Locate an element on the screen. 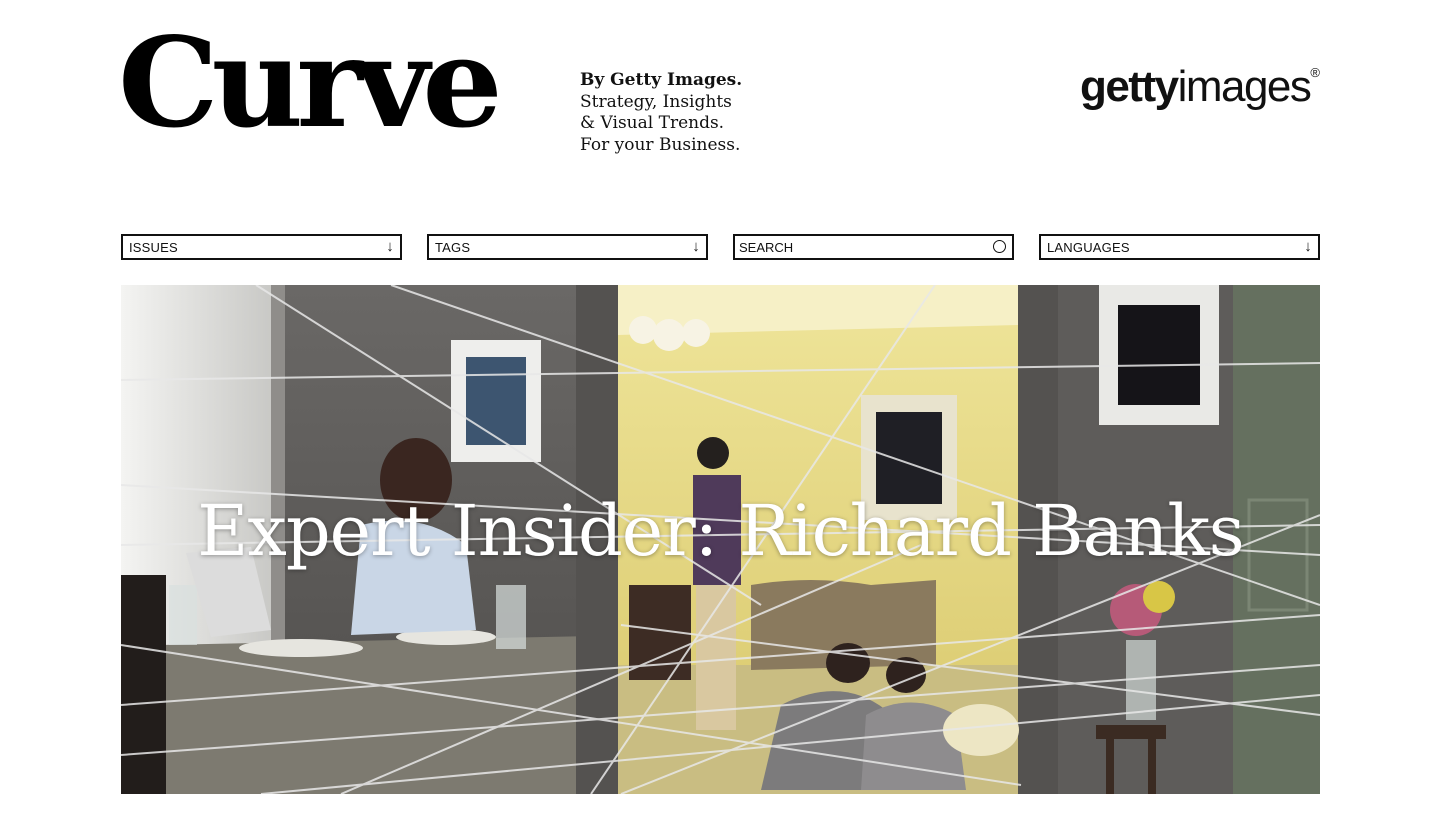 Image resolution: width=1446 pixels, height=829 pixels. issues-label: ISSUES is located at coordinates (153, 247).